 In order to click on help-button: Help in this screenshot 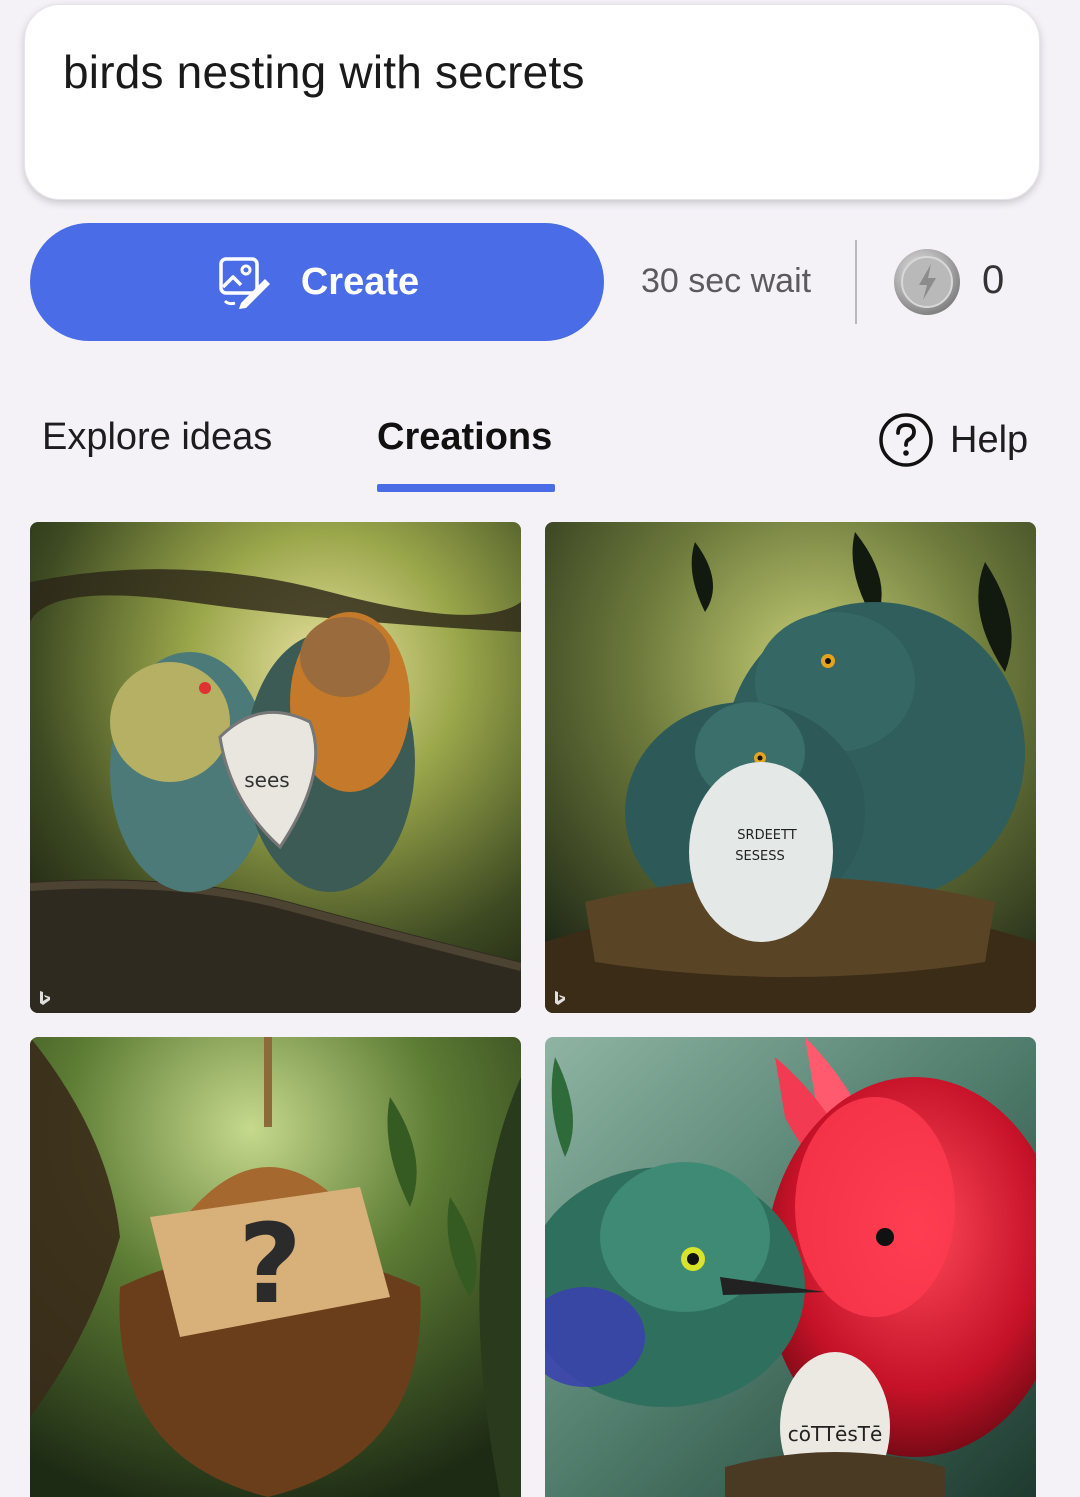, I will do `click(953, 440)`.